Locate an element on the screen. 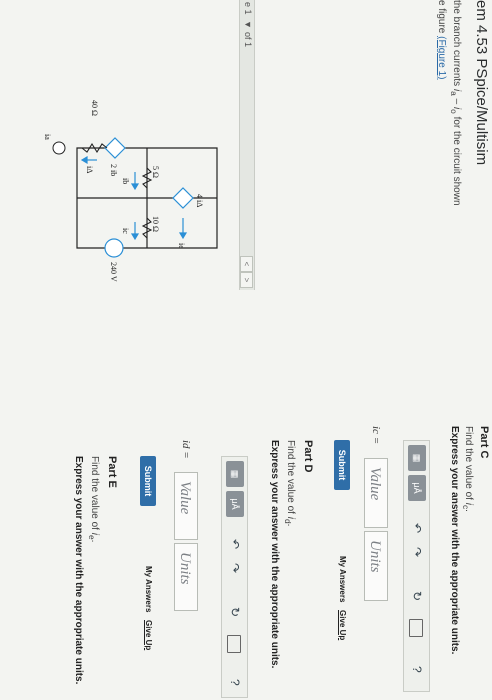  part-d-units-input: Units is located at coordinates (186, 577).